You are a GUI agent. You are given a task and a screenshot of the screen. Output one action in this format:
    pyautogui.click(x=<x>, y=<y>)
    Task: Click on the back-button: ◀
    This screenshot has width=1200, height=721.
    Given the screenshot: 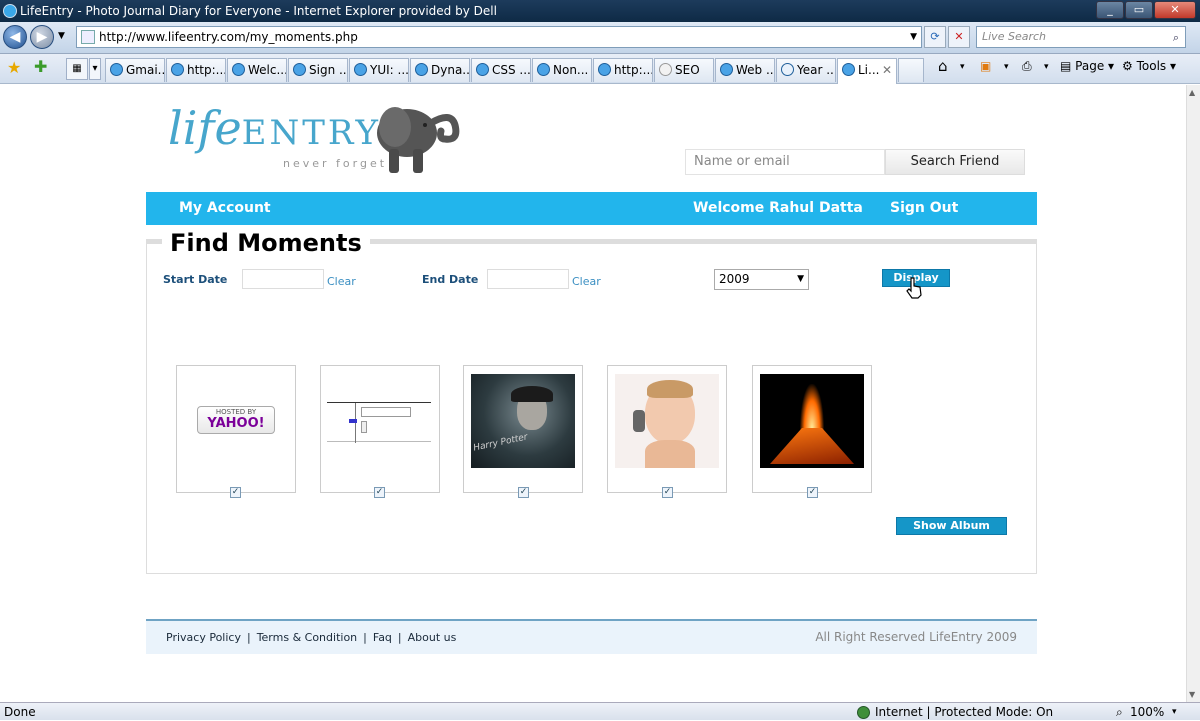 What is the action you would take?
    pyautogui.click(x=15, y=37)
    